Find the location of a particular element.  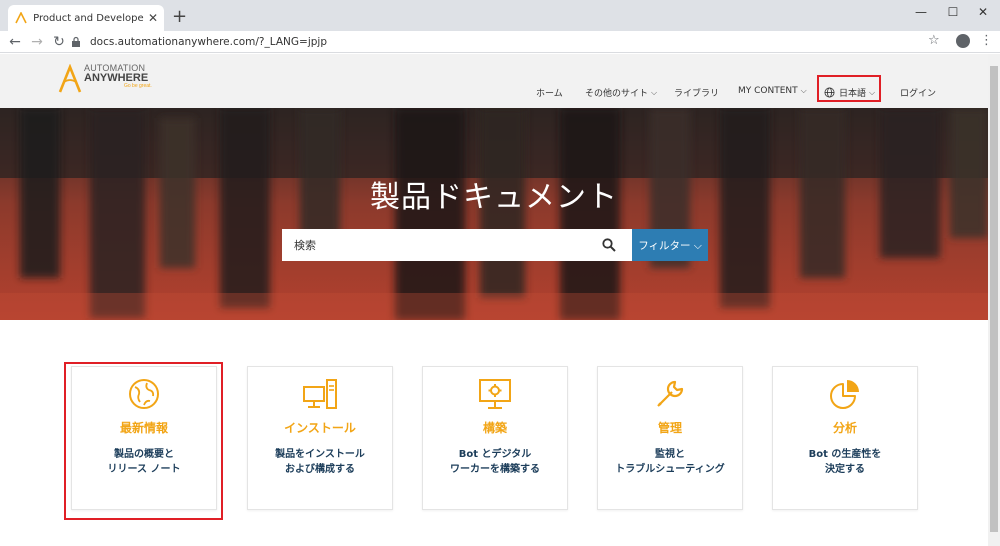

wrench-icon is located at coordinates (670, 394).